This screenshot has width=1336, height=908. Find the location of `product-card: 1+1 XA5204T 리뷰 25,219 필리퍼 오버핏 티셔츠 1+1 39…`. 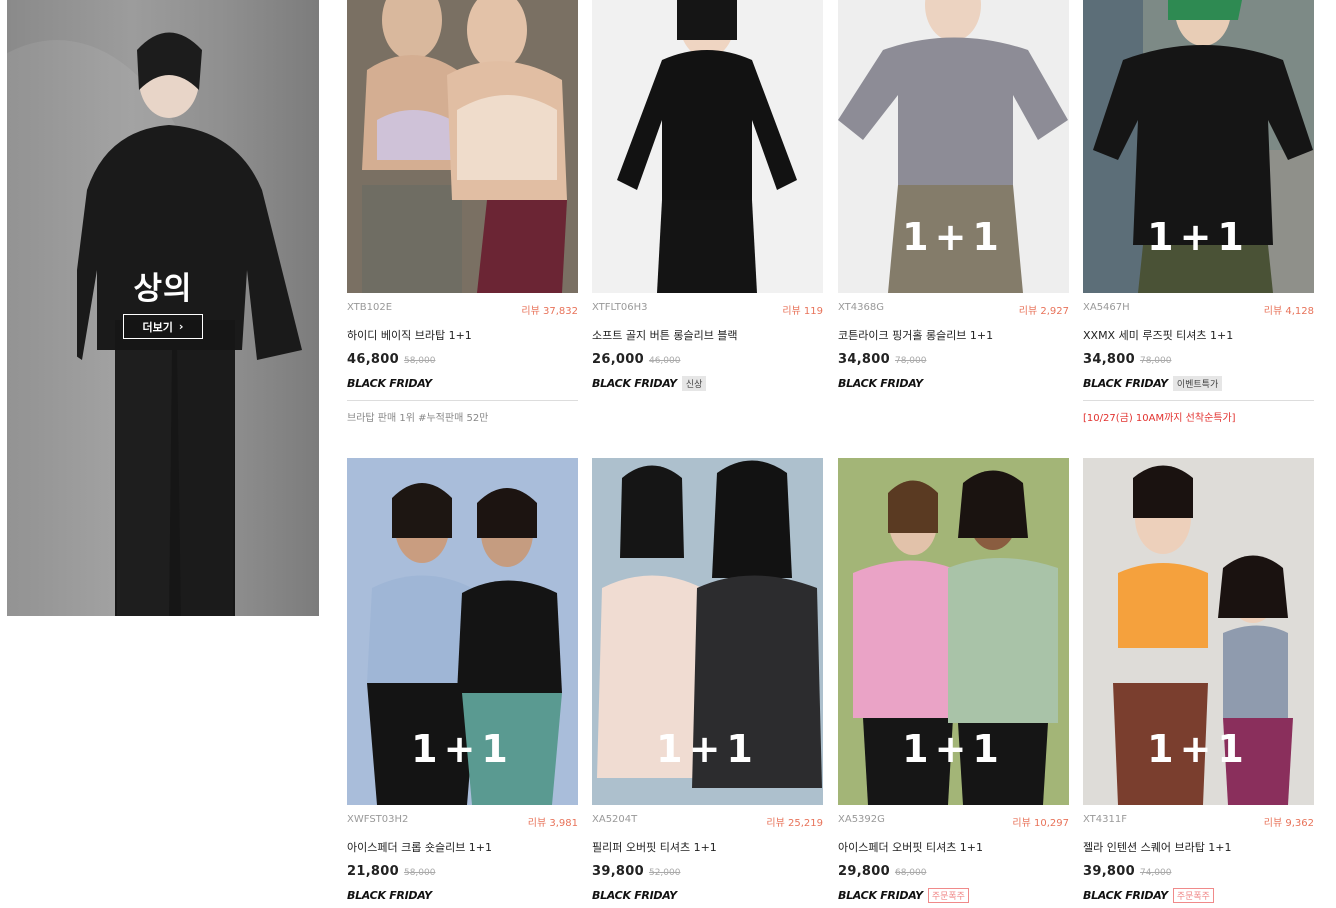

product-card: 1+1 XA5204T 리뷰 25,219 필리퍼 오버핏 티셔츠 1+1 39… is located at coordinates (707, 683).